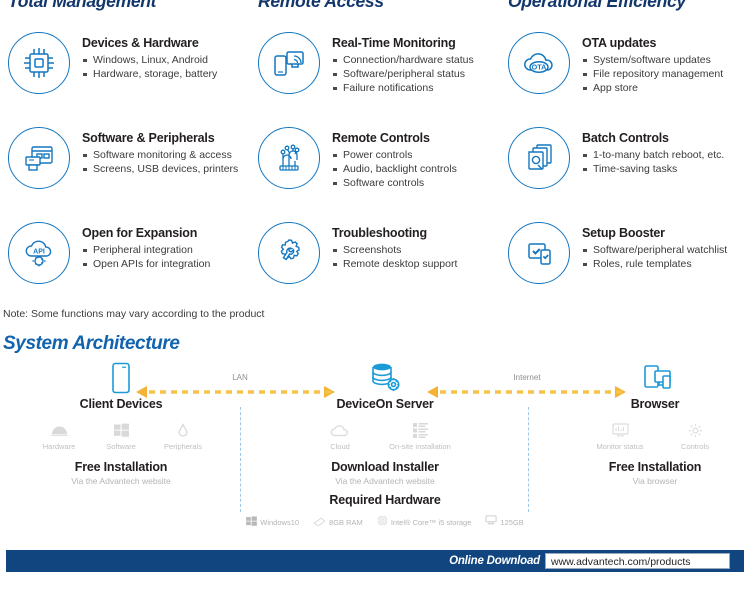 This screenshot has height=591, width=750. Describe the element at coordinates (160, 169) in the screenshot. I see `feature-bullet: Screens, USB devices, printers` at that location.